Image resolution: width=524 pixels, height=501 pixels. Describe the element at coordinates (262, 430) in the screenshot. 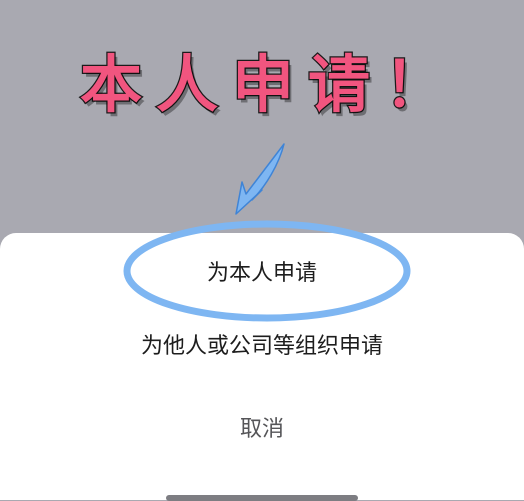

I see `cancel-button: 取消` at that location.